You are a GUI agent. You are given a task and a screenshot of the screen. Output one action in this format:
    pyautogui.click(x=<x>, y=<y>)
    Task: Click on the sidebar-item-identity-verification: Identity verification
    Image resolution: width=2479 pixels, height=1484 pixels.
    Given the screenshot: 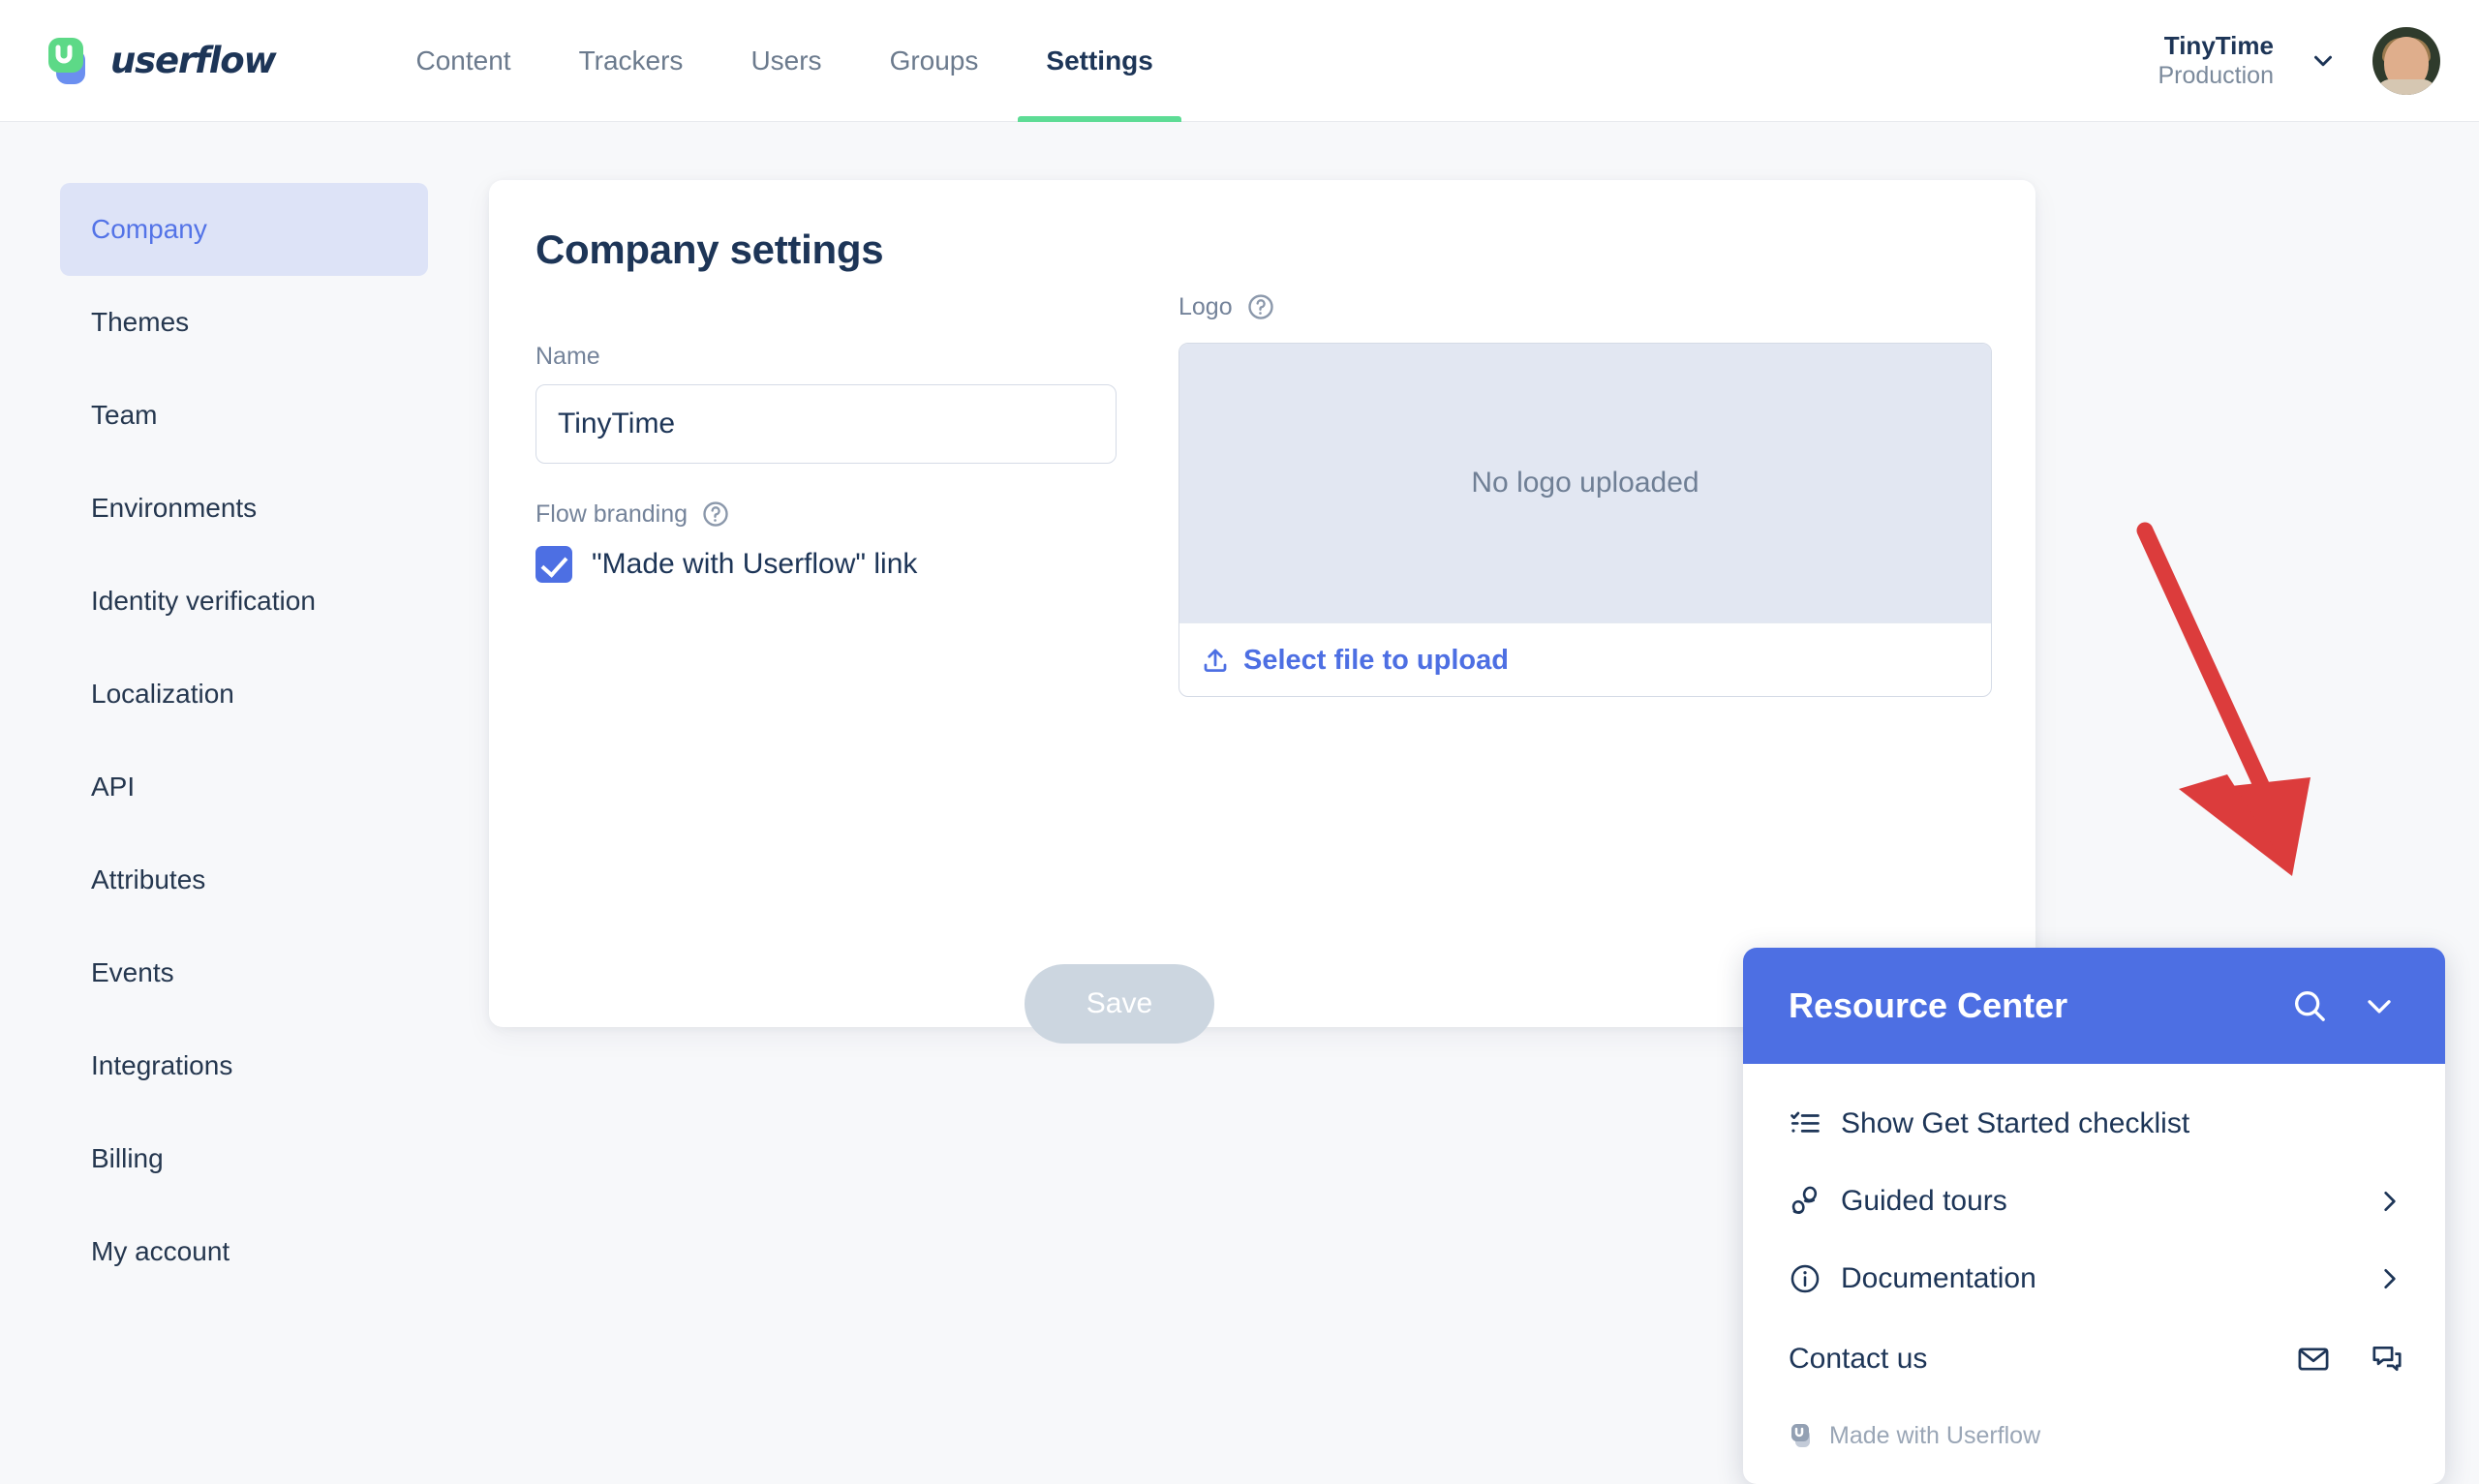 What is the action you would take?
    pyautogui.click(x=244, y=601)
    